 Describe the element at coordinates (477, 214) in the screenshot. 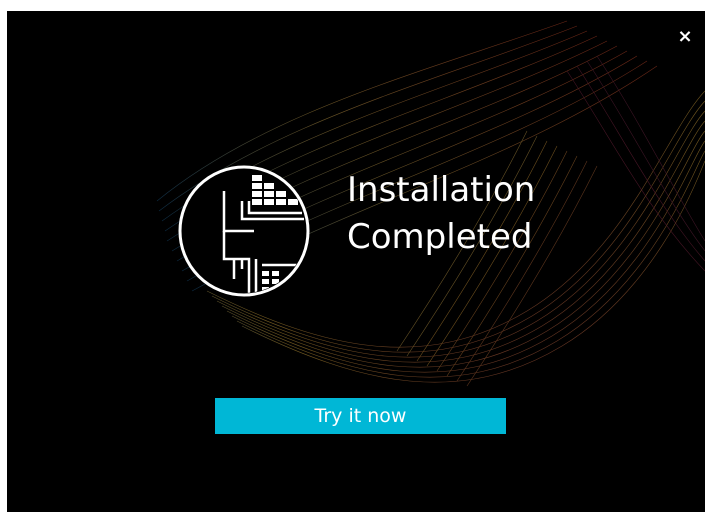

I see `page-title: Installation Completed` at that location.